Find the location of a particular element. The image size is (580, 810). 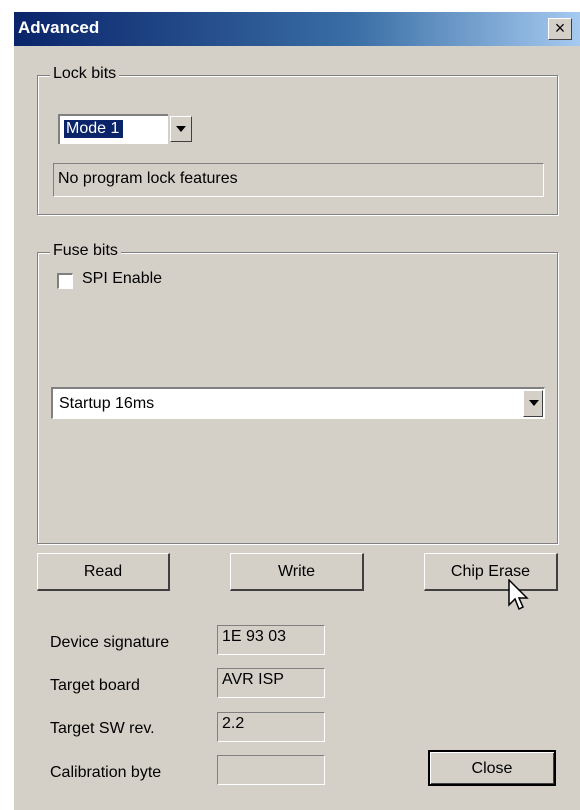

chip-erase-button: Chip Erase is located at coordinates (491, 572).